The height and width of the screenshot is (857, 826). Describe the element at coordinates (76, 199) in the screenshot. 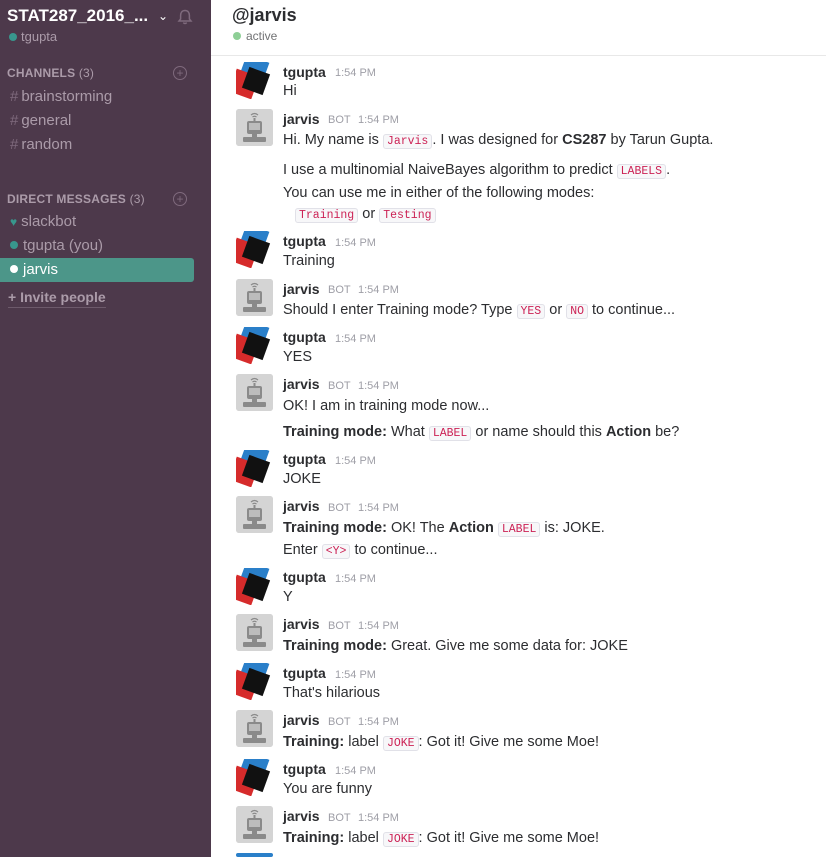

I see `direct-messages-header: DIRECT MESSAGES (3)` at that location.